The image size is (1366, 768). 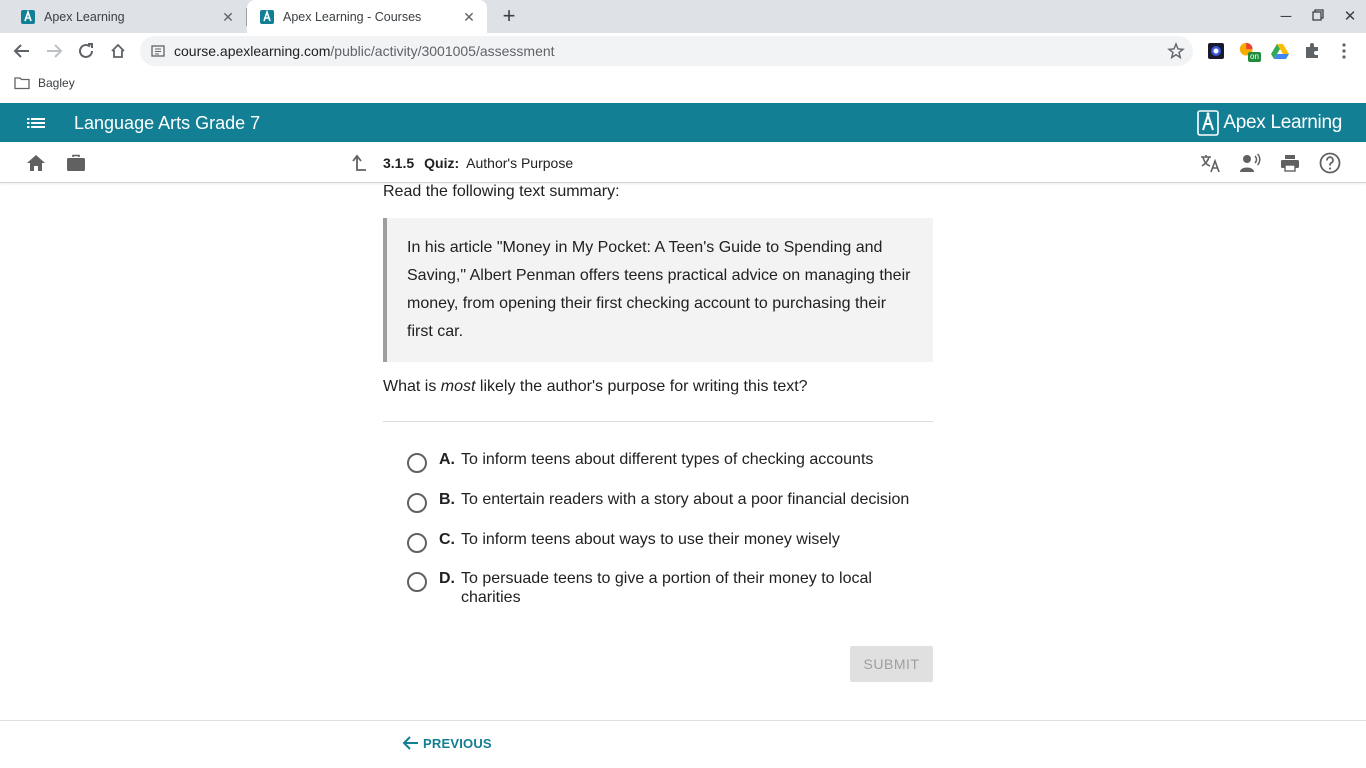 I want to click on new-tab-plus-icon: +, so click(x=509, y=16).